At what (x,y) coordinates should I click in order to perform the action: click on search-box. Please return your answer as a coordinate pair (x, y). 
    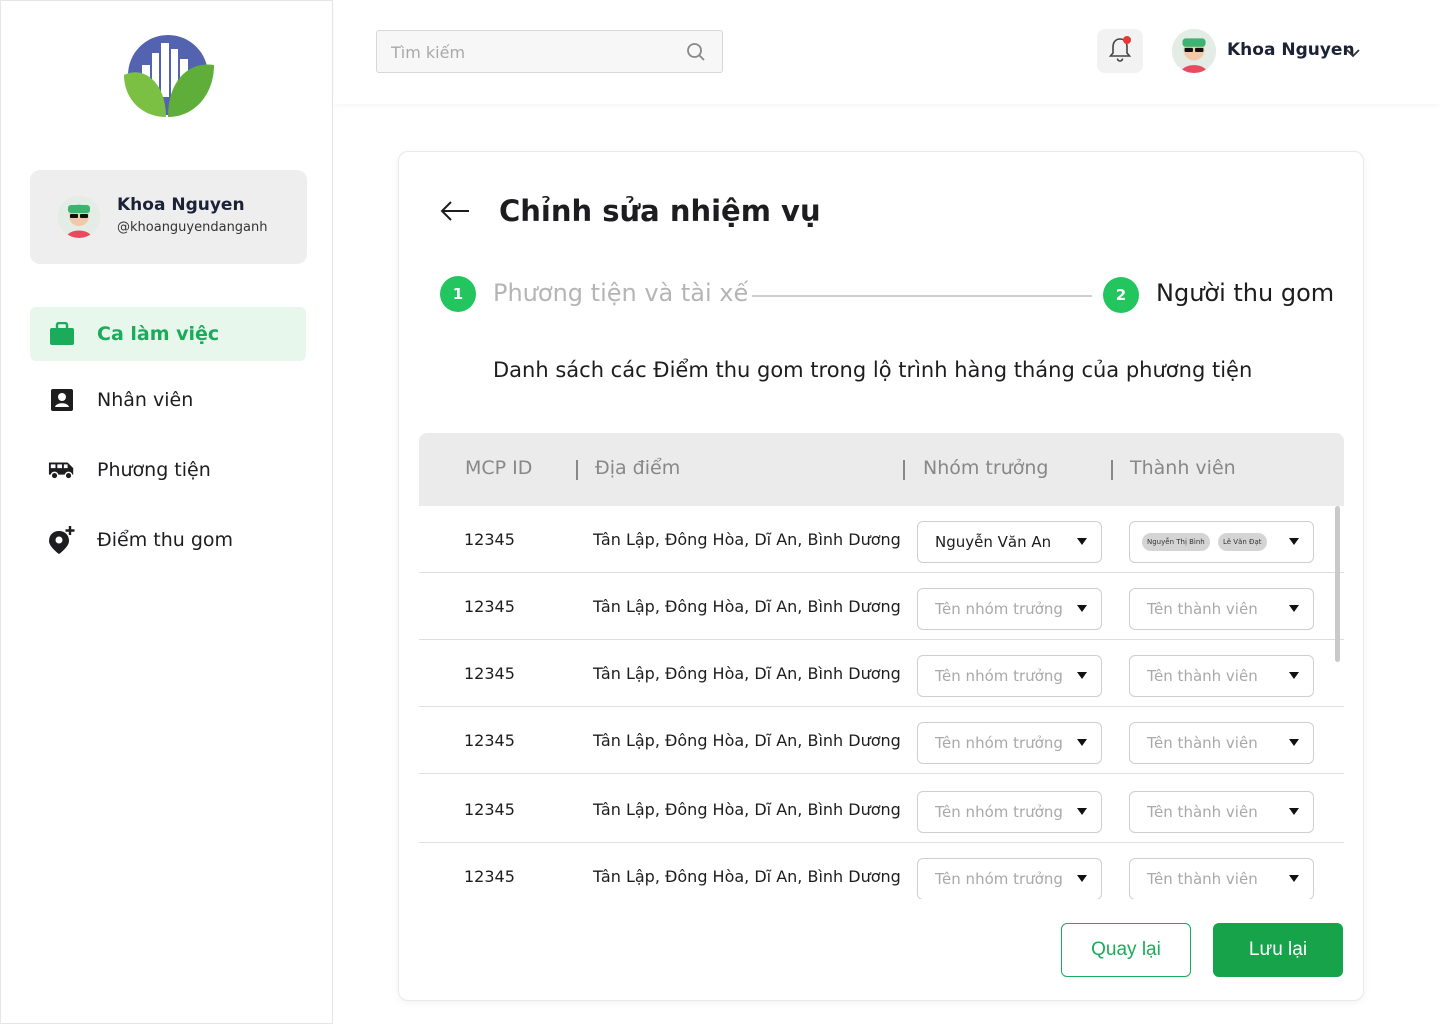
    Looking at the image, I should click on (549, 51).